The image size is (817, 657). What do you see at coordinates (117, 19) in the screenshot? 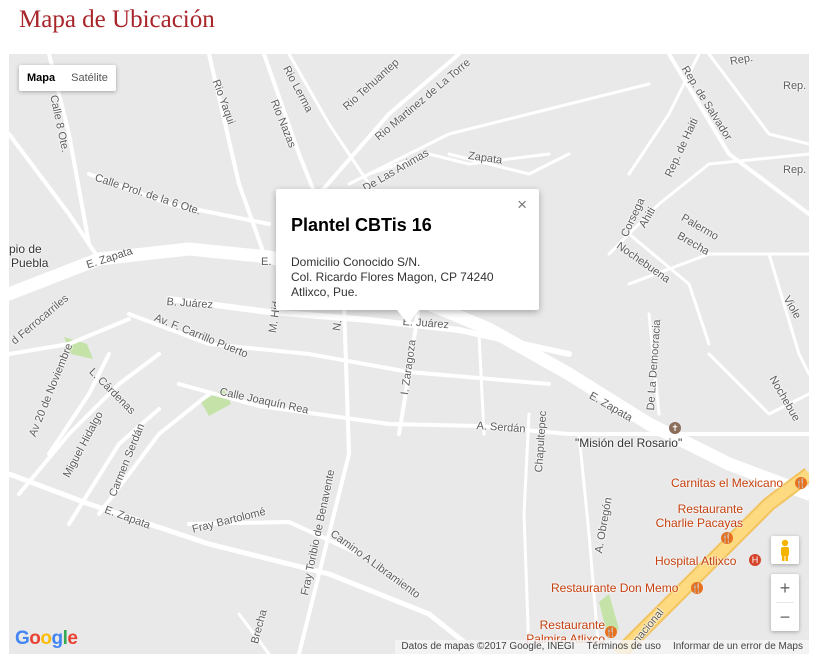
I see `page-title: Mapa de Ubicación` at bounding box center [117, 19].